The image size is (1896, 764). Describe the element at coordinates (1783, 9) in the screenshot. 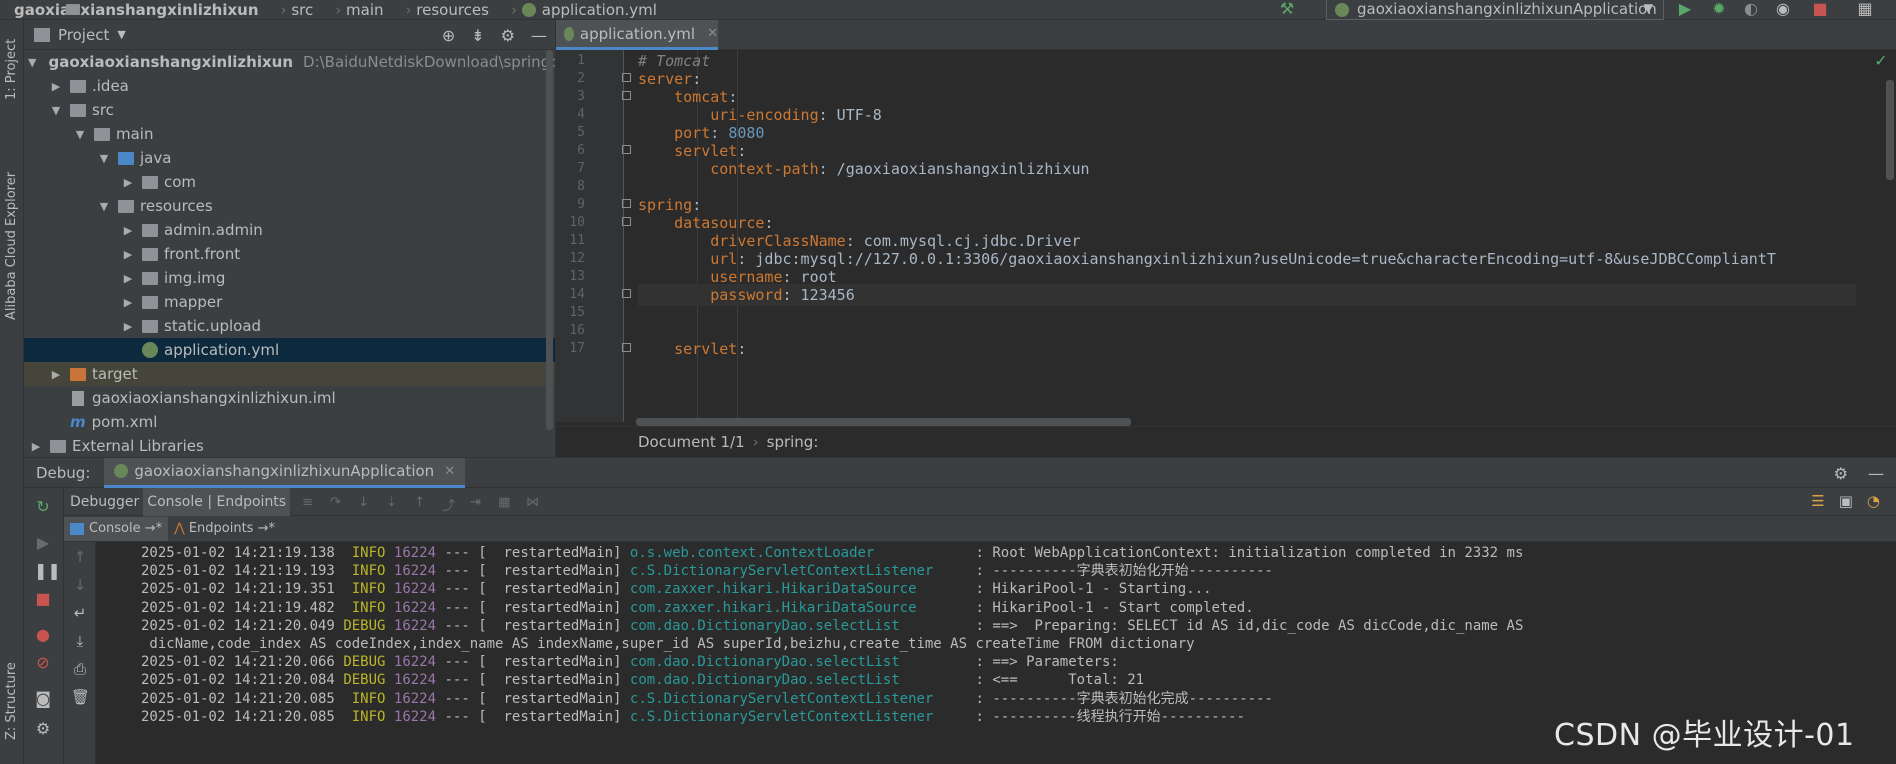

I see `profiler-icon: ◉` at that location.